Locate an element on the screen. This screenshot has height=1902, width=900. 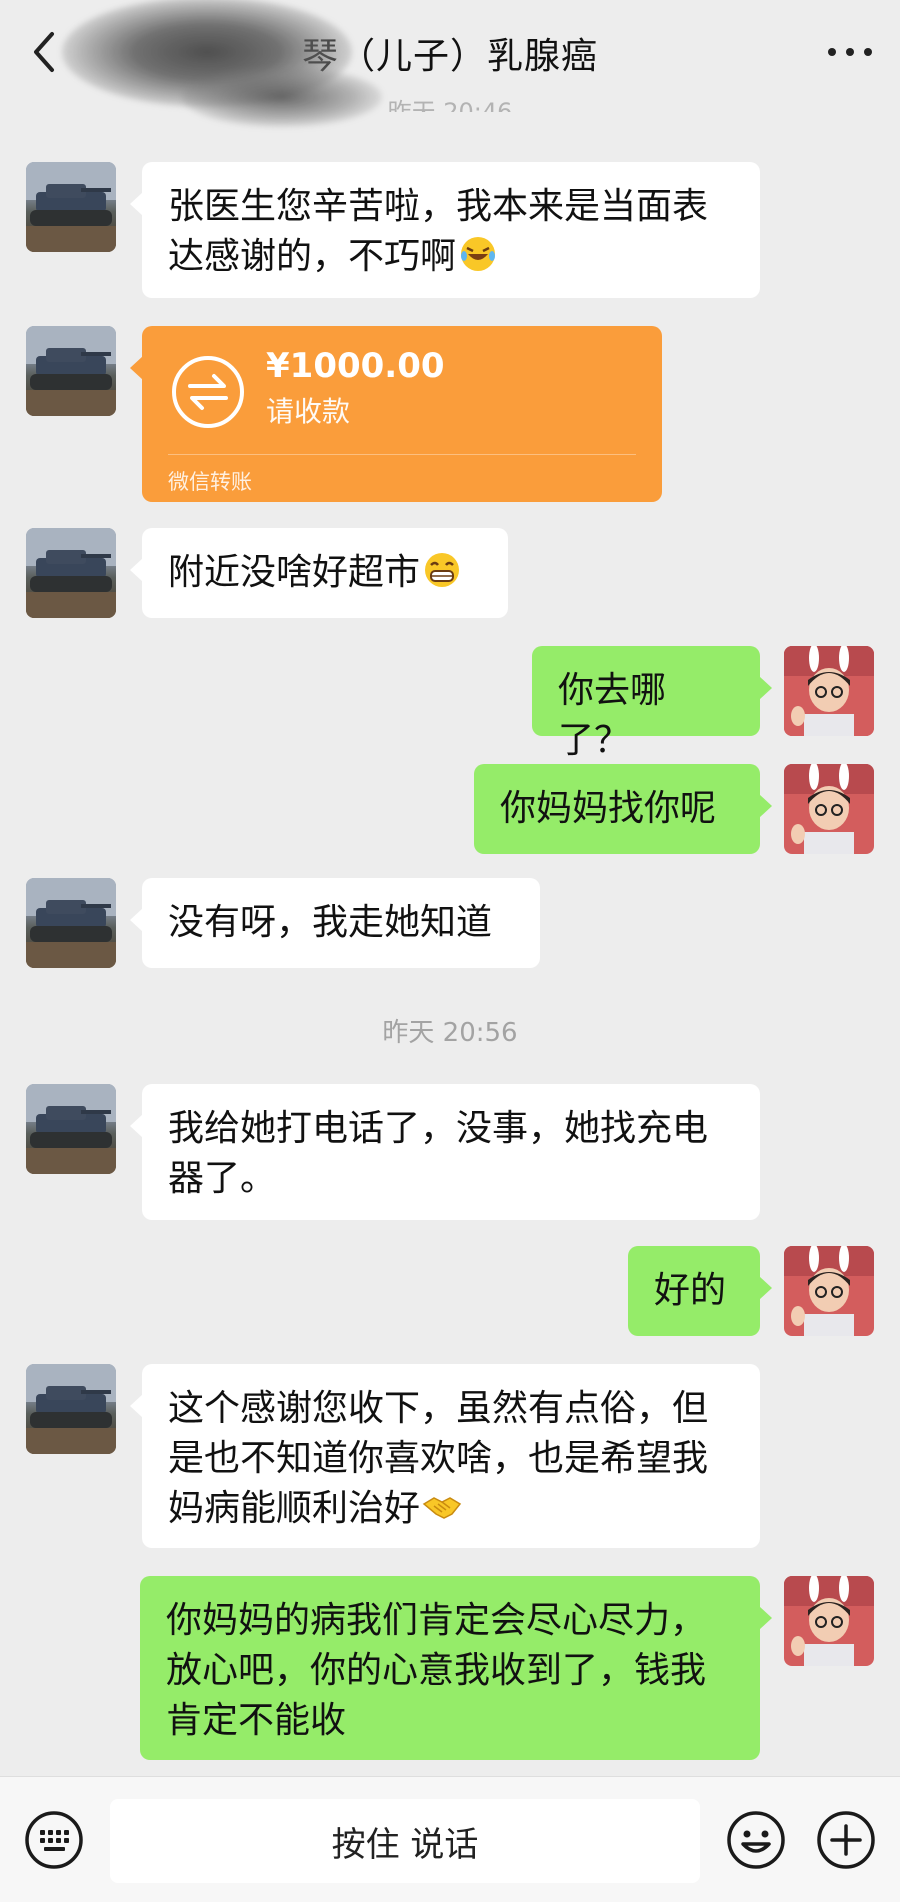
message-text-line: 是也不知道你喜欢啥，也是希望我 is located at coordinates (438, 1458).